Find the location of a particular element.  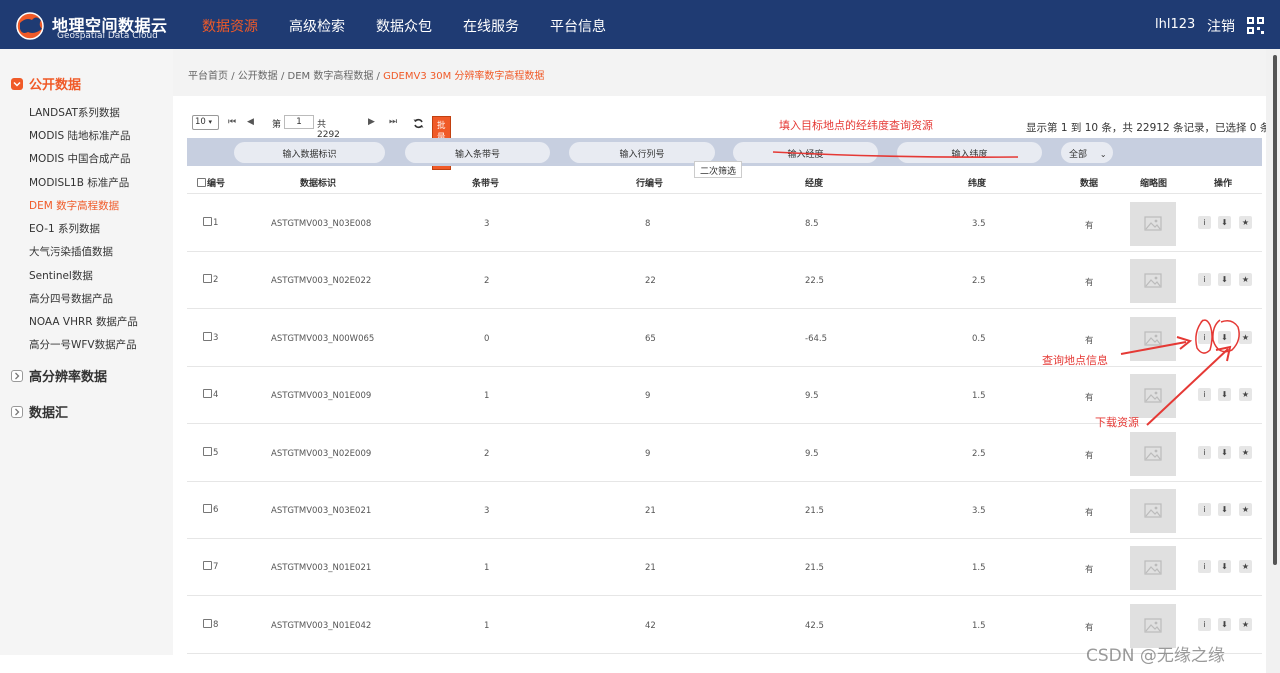

sidebar-item-gf1-wfv: 高分一号WFV数据产品 is located at coordinates (83, 344).